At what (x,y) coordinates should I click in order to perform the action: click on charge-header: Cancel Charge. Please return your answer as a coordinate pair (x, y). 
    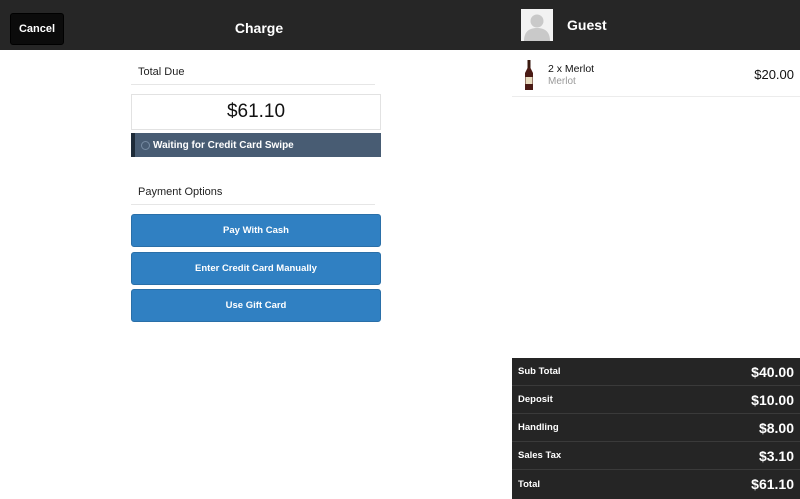
    Looking at the image, I should click on (256, 25).